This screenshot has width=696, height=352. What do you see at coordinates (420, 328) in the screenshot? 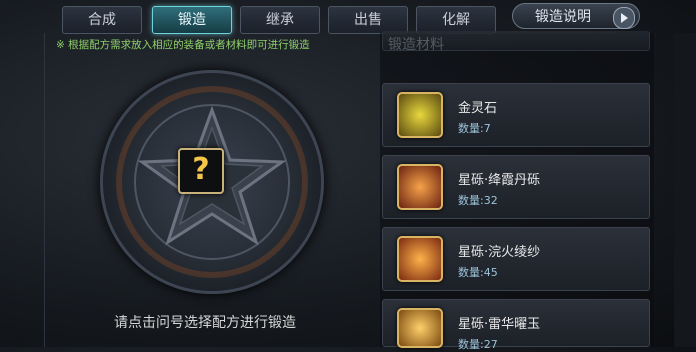
I see `thunder-jade-icon` at bounding box center [420, 328].